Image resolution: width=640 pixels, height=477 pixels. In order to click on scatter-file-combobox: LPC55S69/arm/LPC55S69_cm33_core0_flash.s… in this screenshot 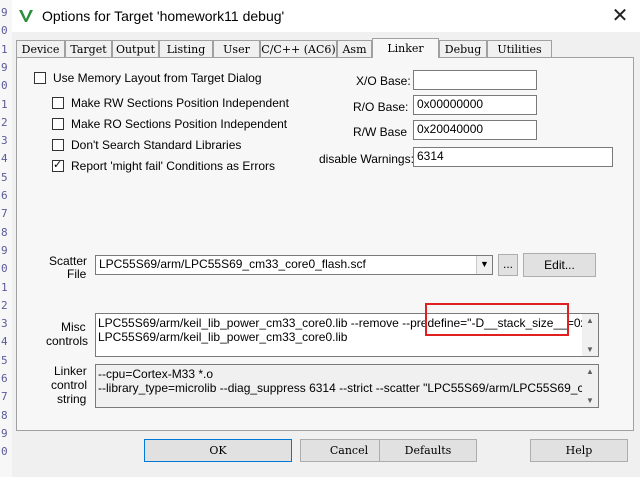, I will do `click(294, 265)`.